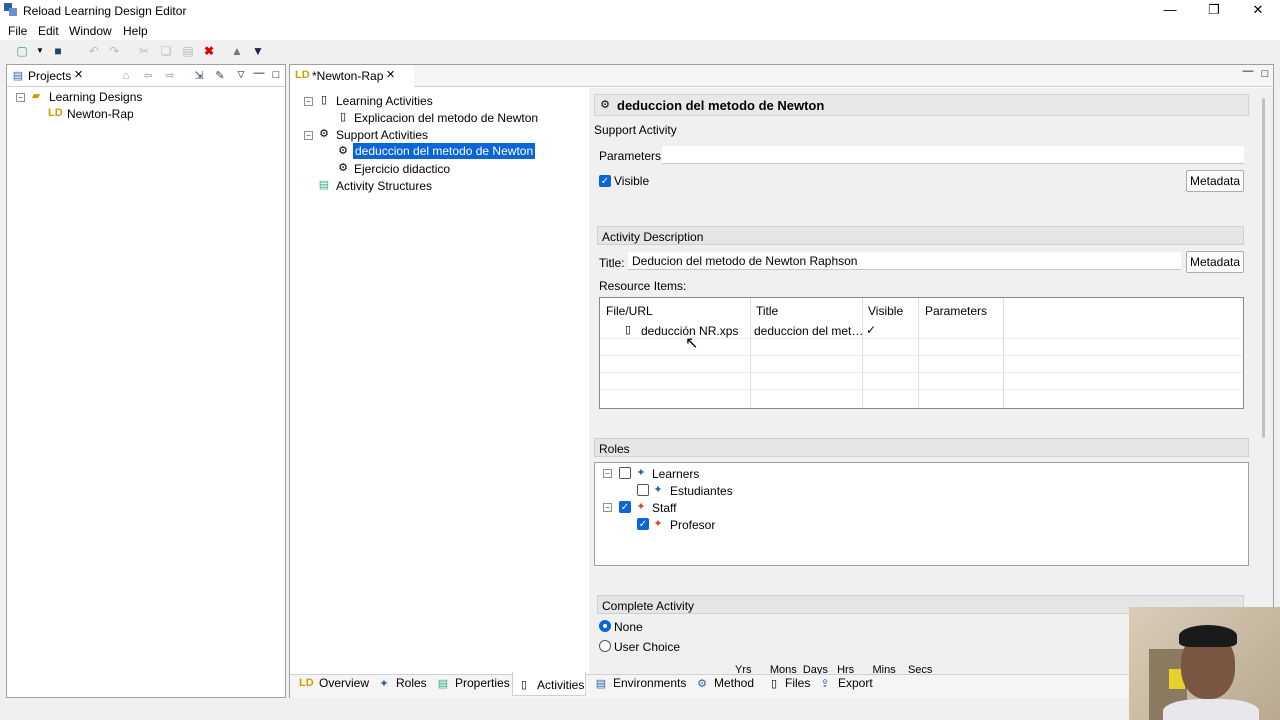 This screenshot has width=1280, height=720. What do you see at coordinates (781, 76) in the screenshot?
I see `editor-tab-bar: LD *Newton-Rap ✕ — □` at bounding box center [781, 76].